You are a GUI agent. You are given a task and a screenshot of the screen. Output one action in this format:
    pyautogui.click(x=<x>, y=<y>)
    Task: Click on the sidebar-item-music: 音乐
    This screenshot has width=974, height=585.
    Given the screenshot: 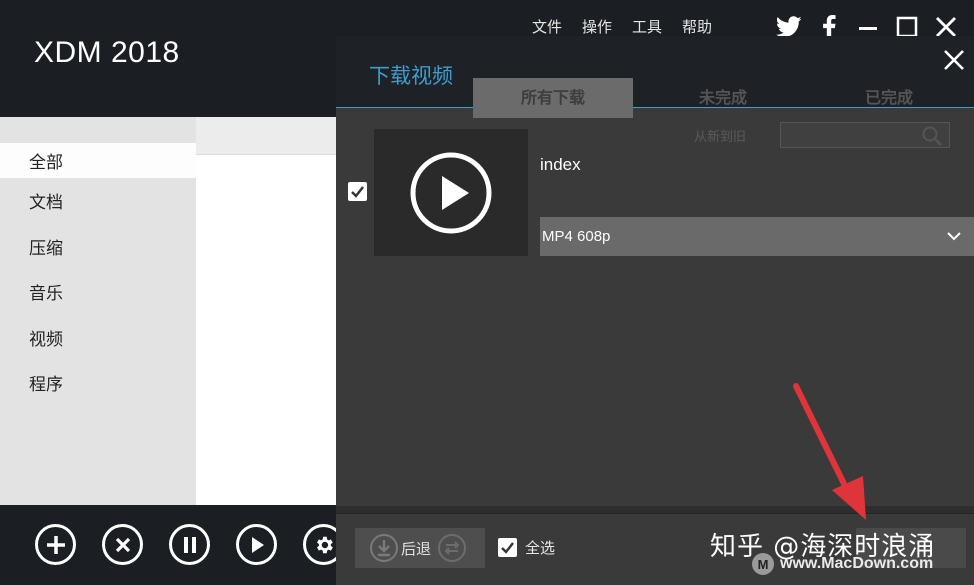 What is the action you would take?
    pyautogui.click(x=98, y=292)
    